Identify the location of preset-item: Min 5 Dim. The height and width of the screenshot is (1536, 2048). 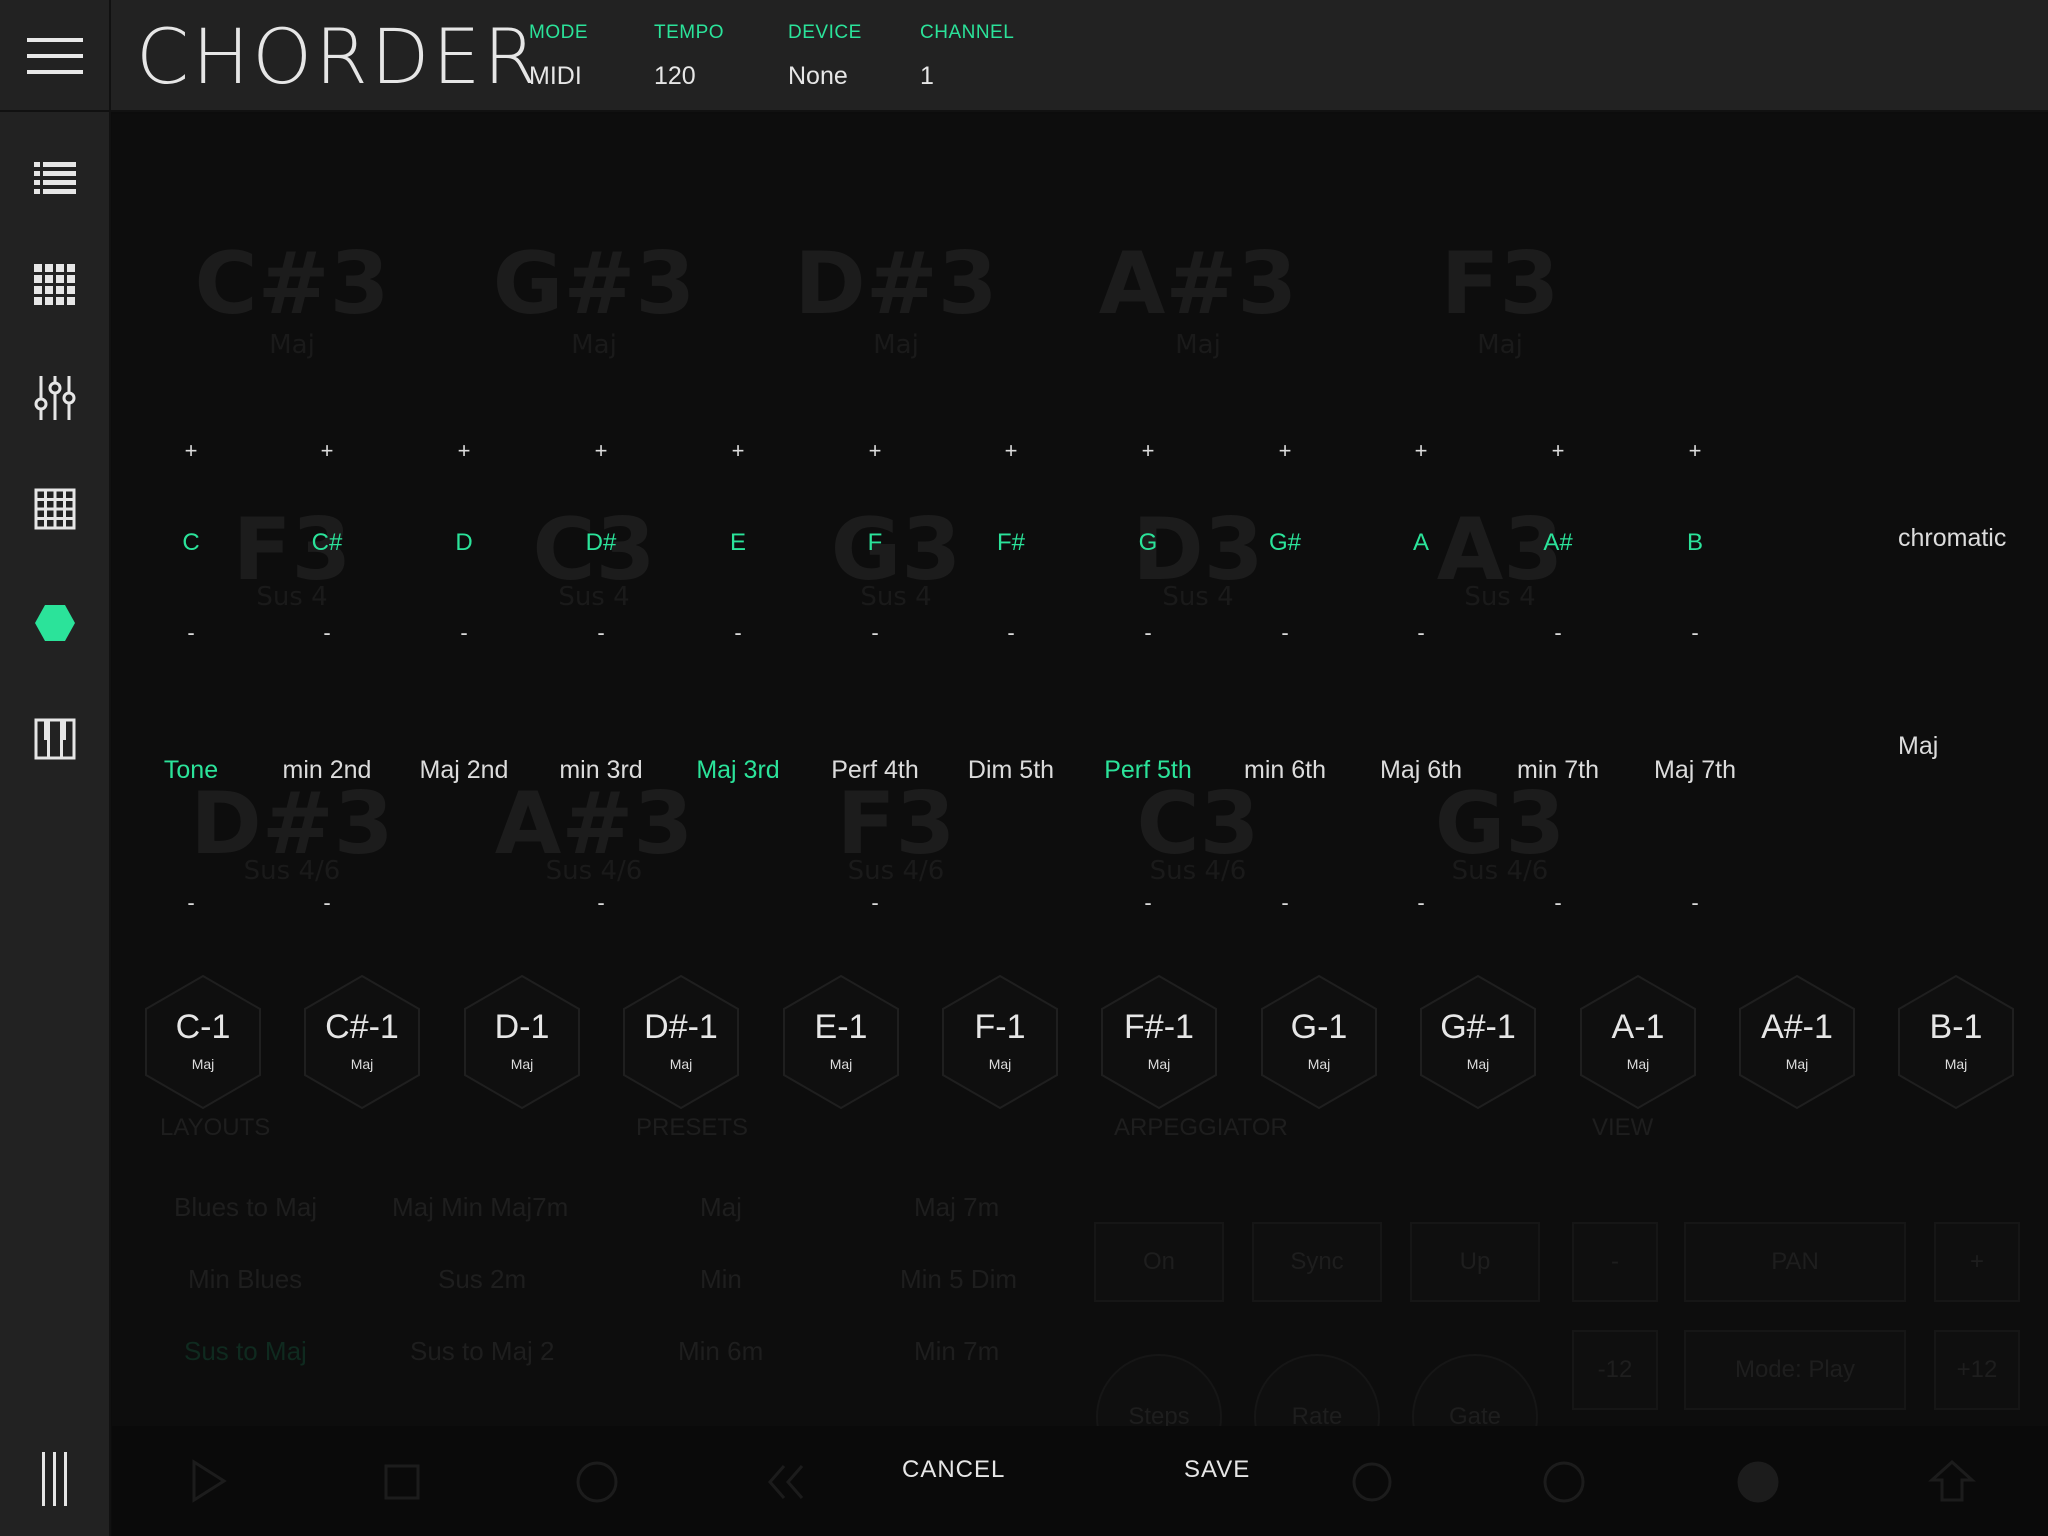
(959, 1279).